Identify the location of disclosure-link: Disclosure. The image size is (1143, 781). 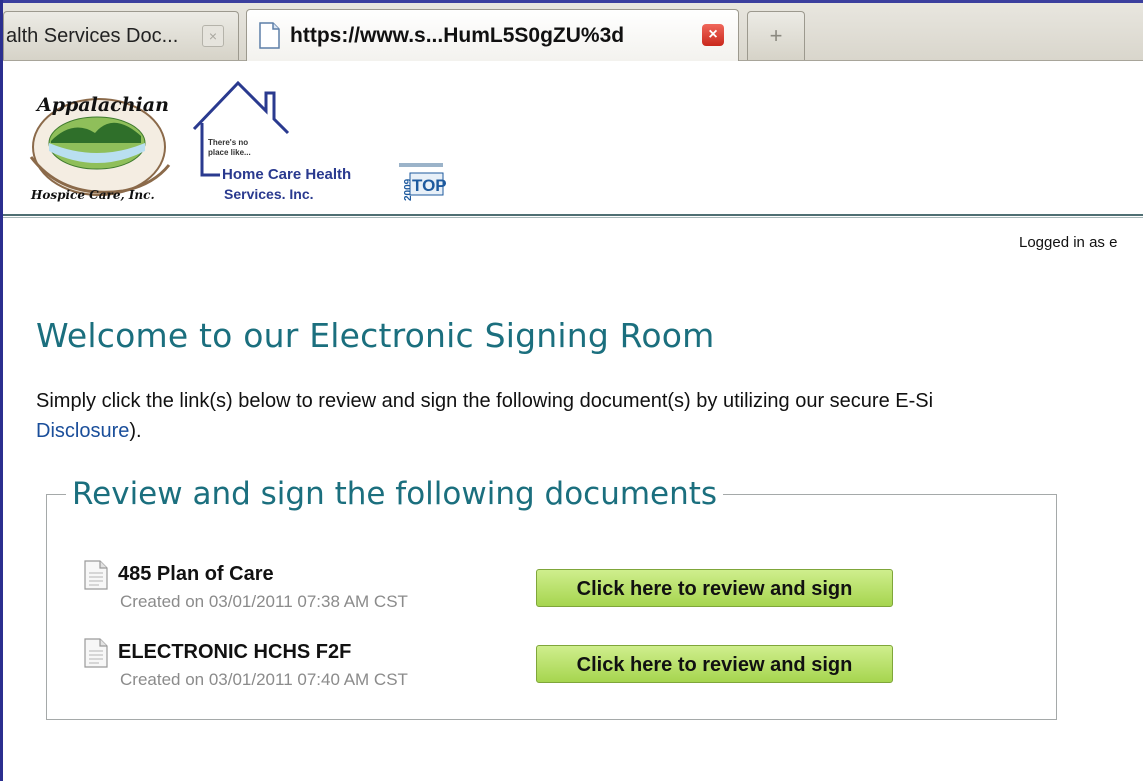
(82, 431).